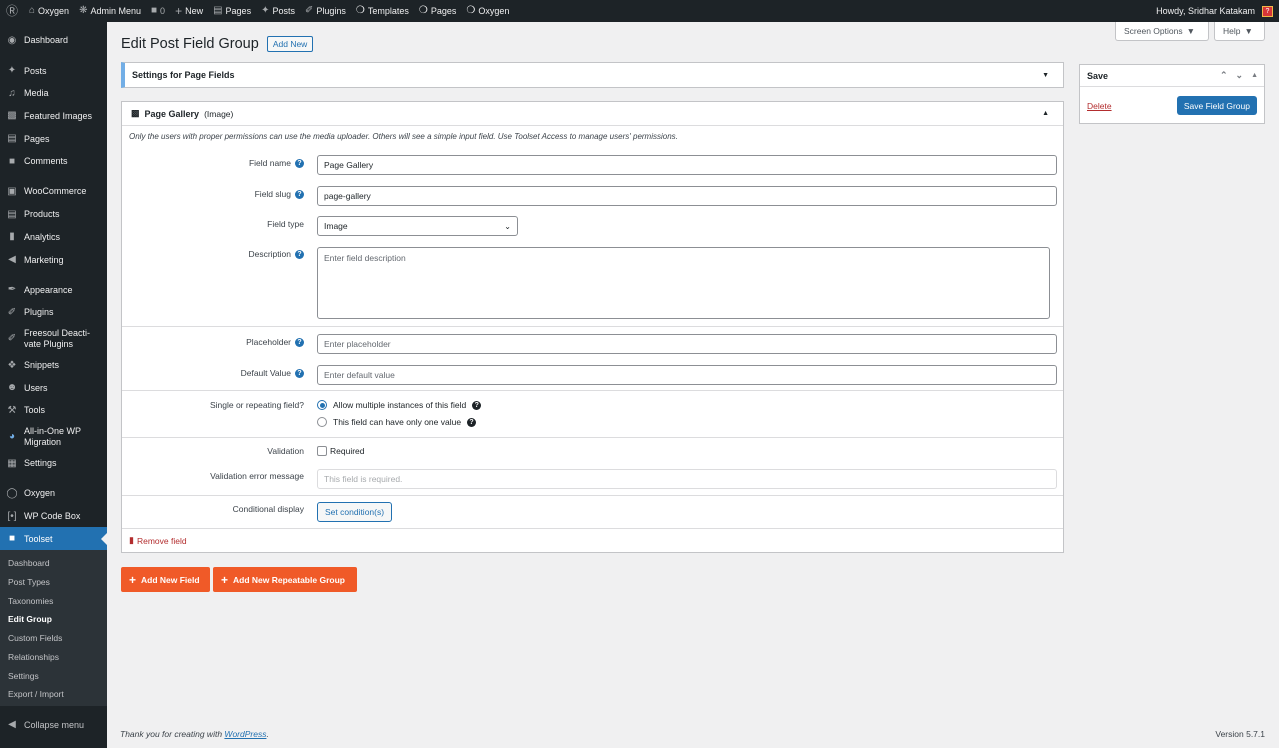 The width and height of the screenshot is (1279, 748). Describe the element at coordinates (1162, 31) in the screenshot. I see `screen-options-button: Screen Options ▼` at that location.